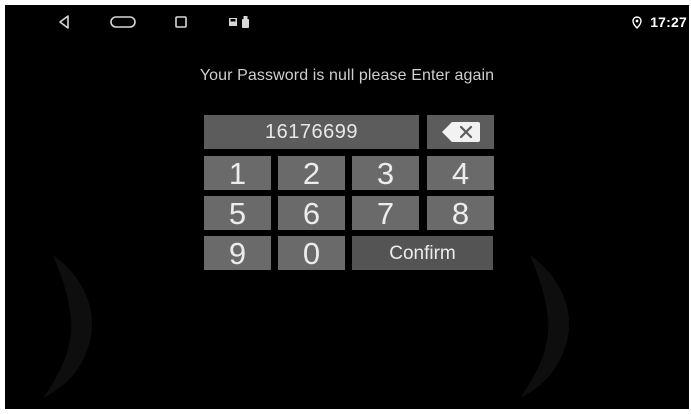  What do you see at coordinates (637, 22) in the screenshot?
I see `location-pin-icon` at bounding box center [637, 22].